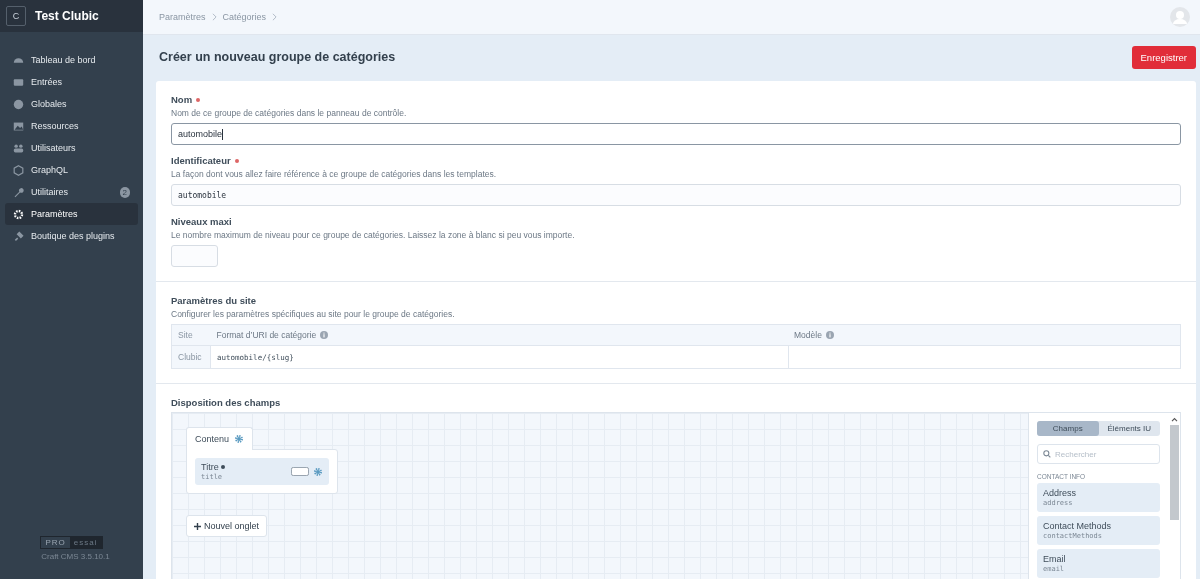 This screenshot has width=1200, height=579. What do you see at coordinates (194, 256) in the screenshot?
I see `input-field` at bounding box center [194, 256].